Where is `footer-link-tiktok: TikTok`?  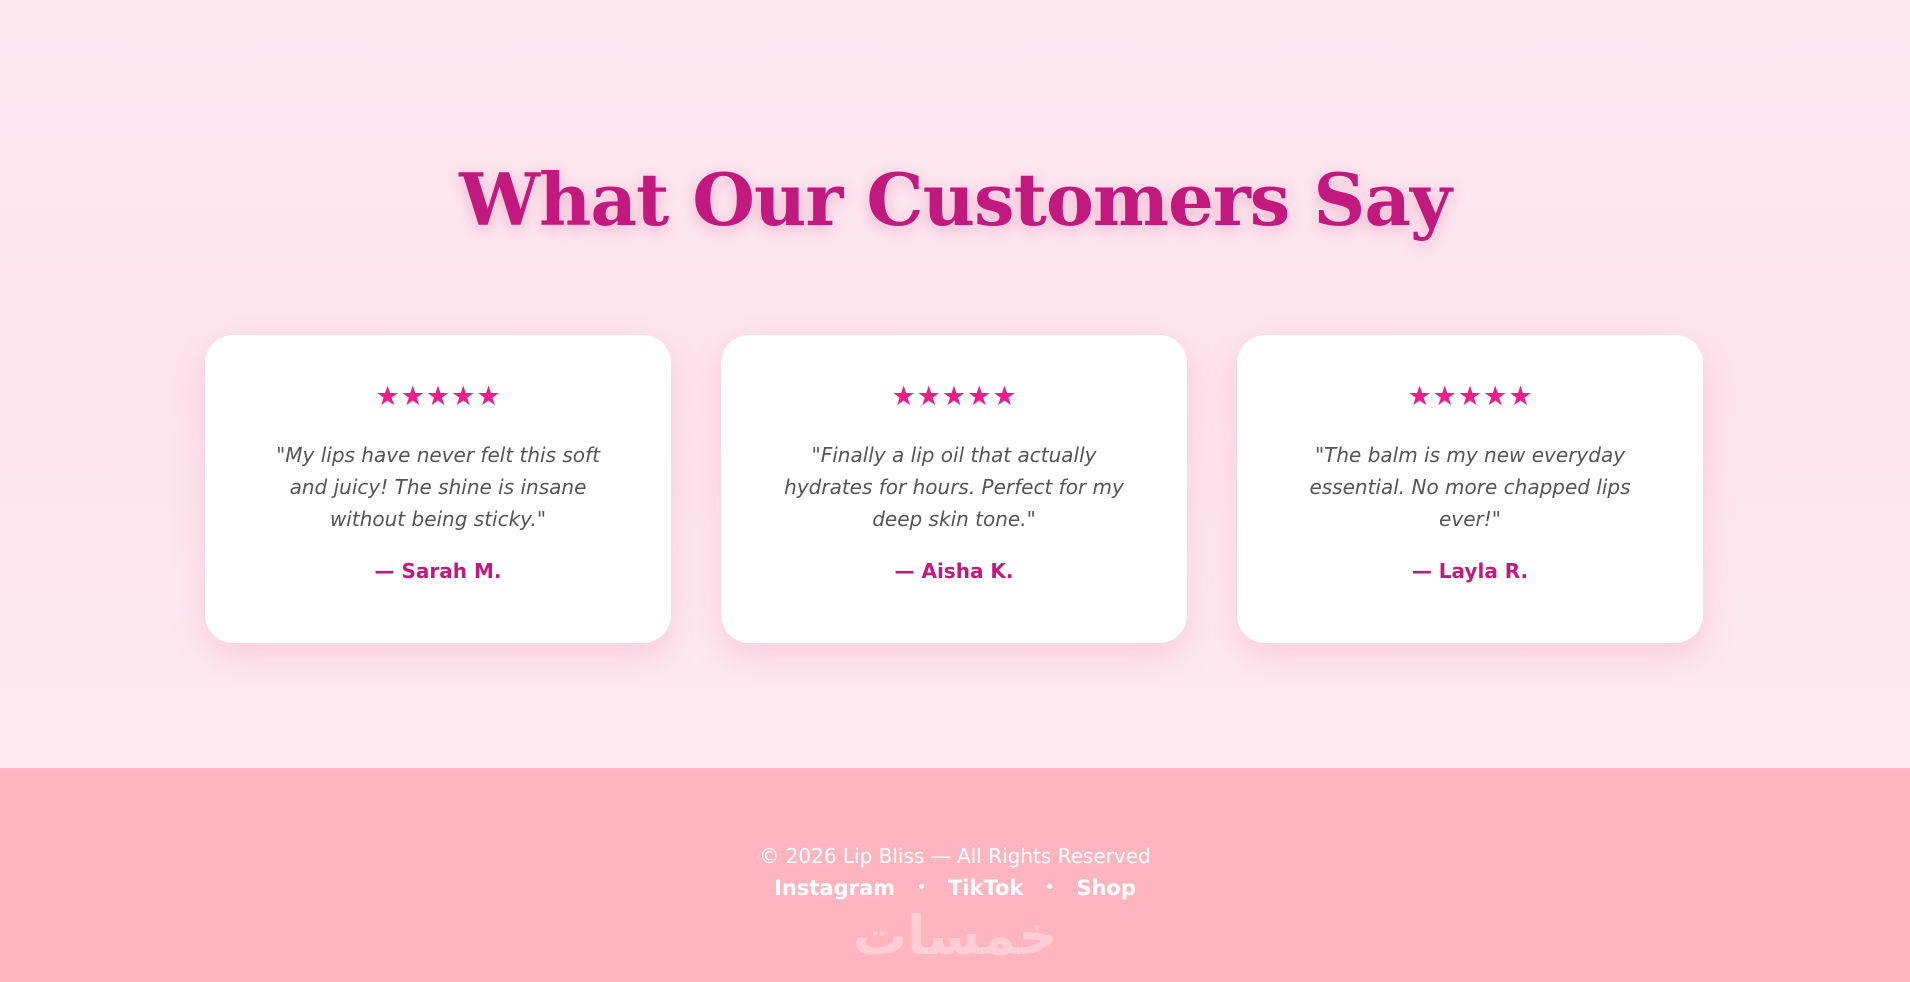
footer-link-tiktok: TikTok is located at coordinates (985, 888).